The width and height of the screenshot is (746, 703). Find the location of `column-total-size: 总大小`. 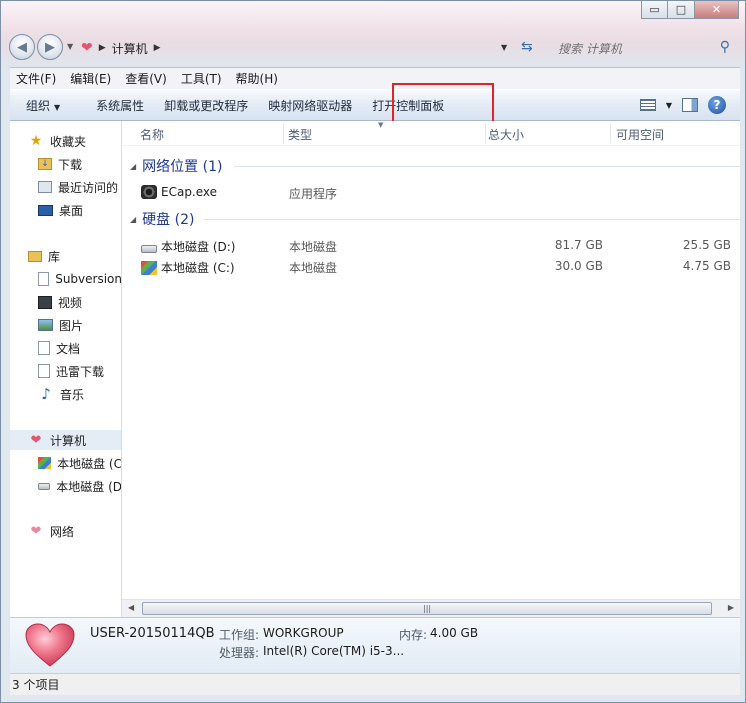

column-total-size: 总大小 is located at coordinates (506, 134).